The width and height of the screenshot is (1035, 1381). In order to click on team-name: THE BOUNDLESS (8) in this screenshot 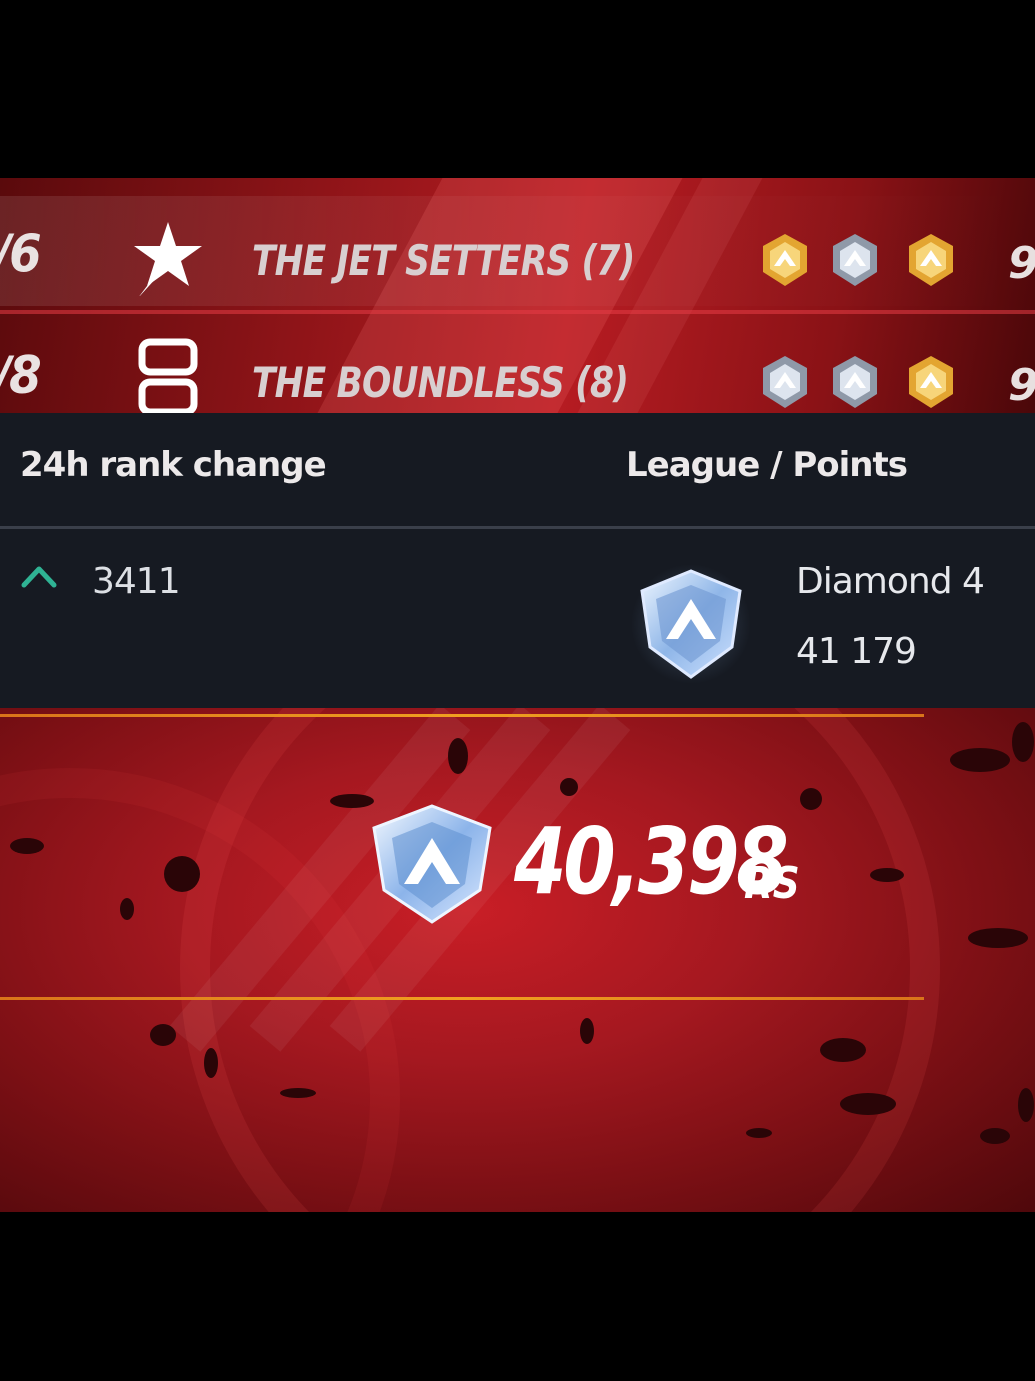, I will do `click(440, 382)`.